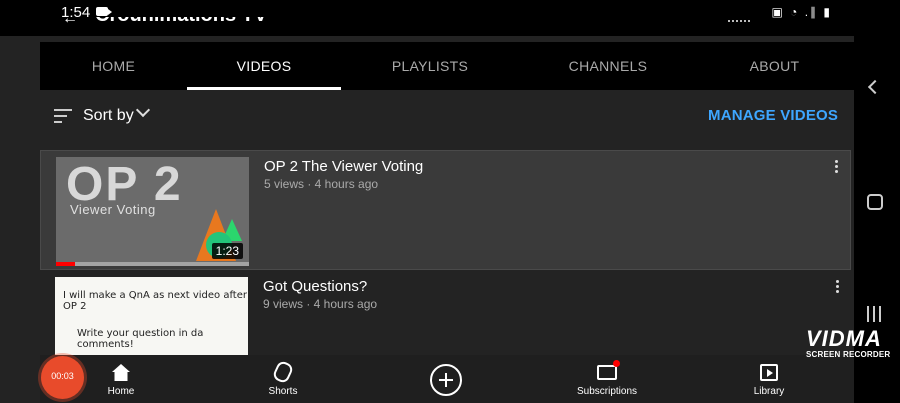  What do you see at coordinates (844, 338) in the screenshot?
I see `watermark-logo: VIDMA` at bounding box center [844, 338].